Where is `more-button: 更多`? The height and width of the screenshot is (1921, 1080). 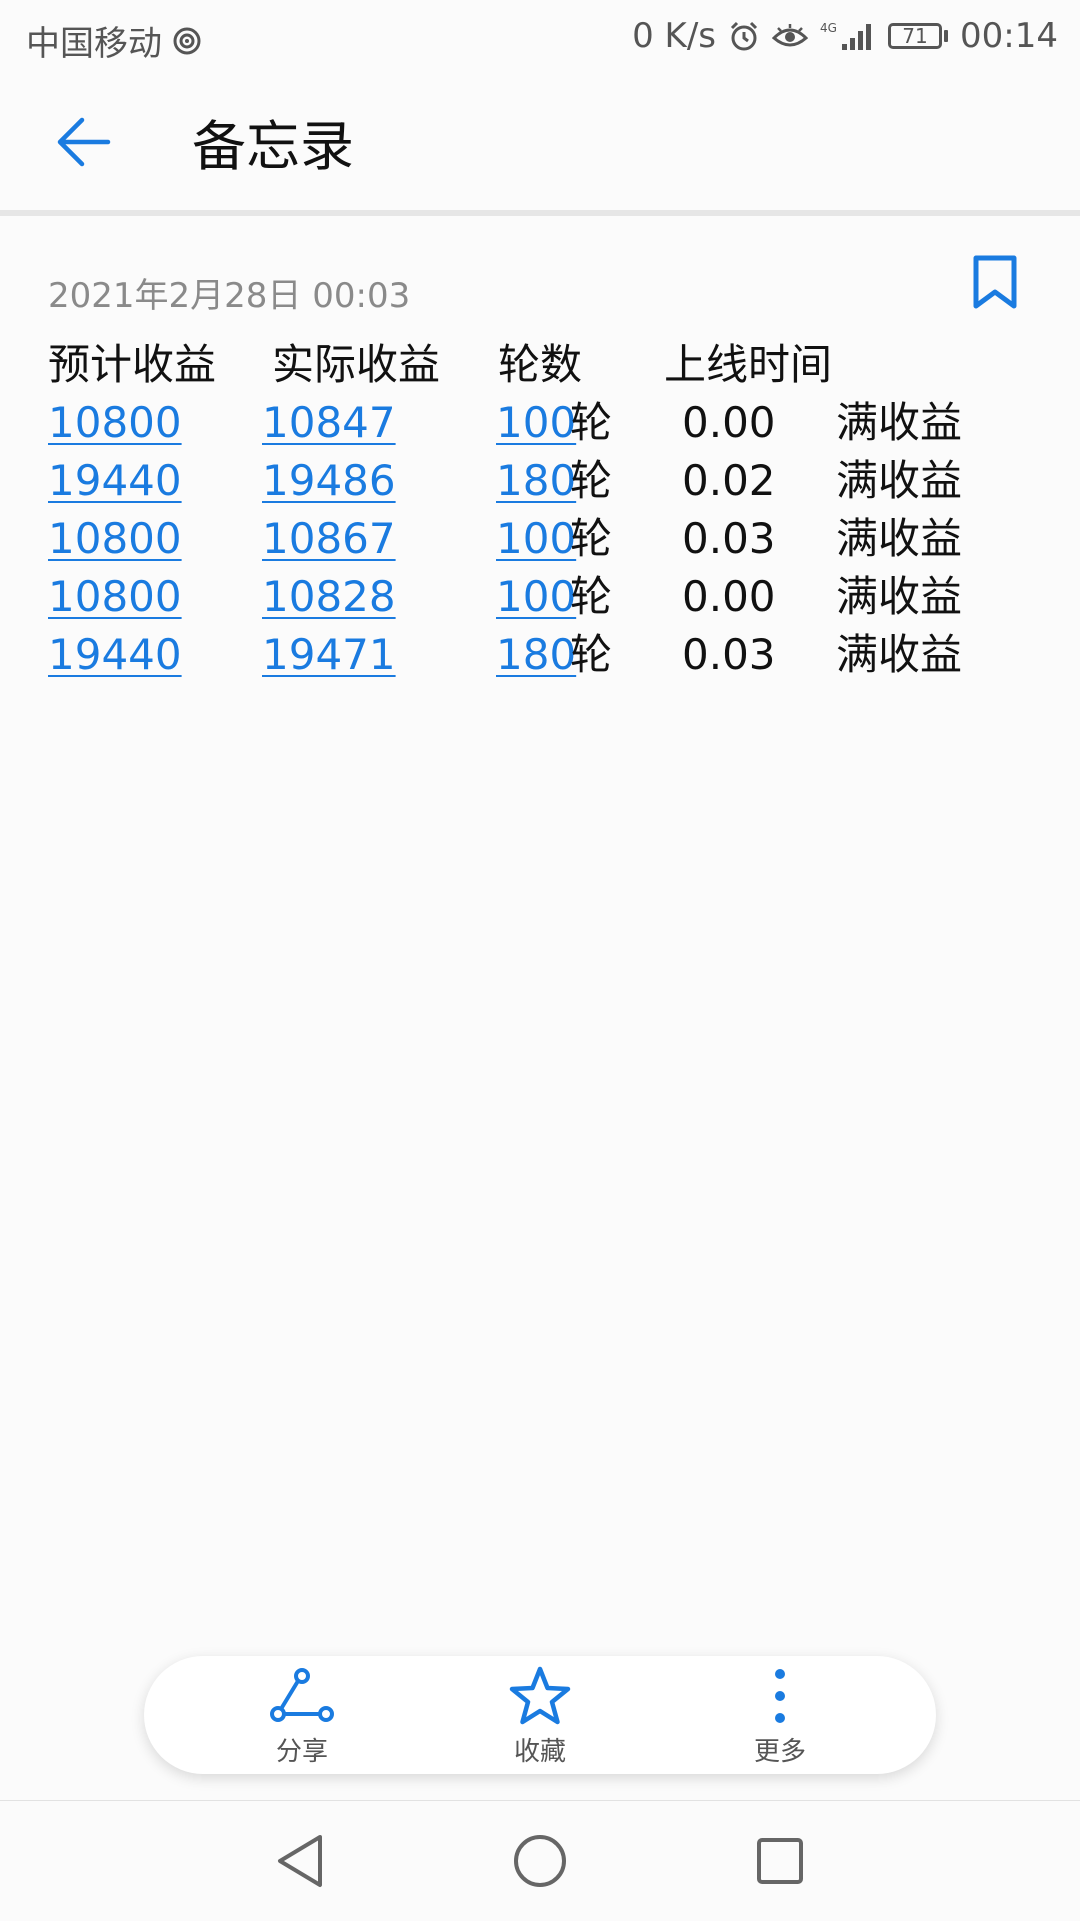
more-button: 更多 is located at coordinates (780, 1716).